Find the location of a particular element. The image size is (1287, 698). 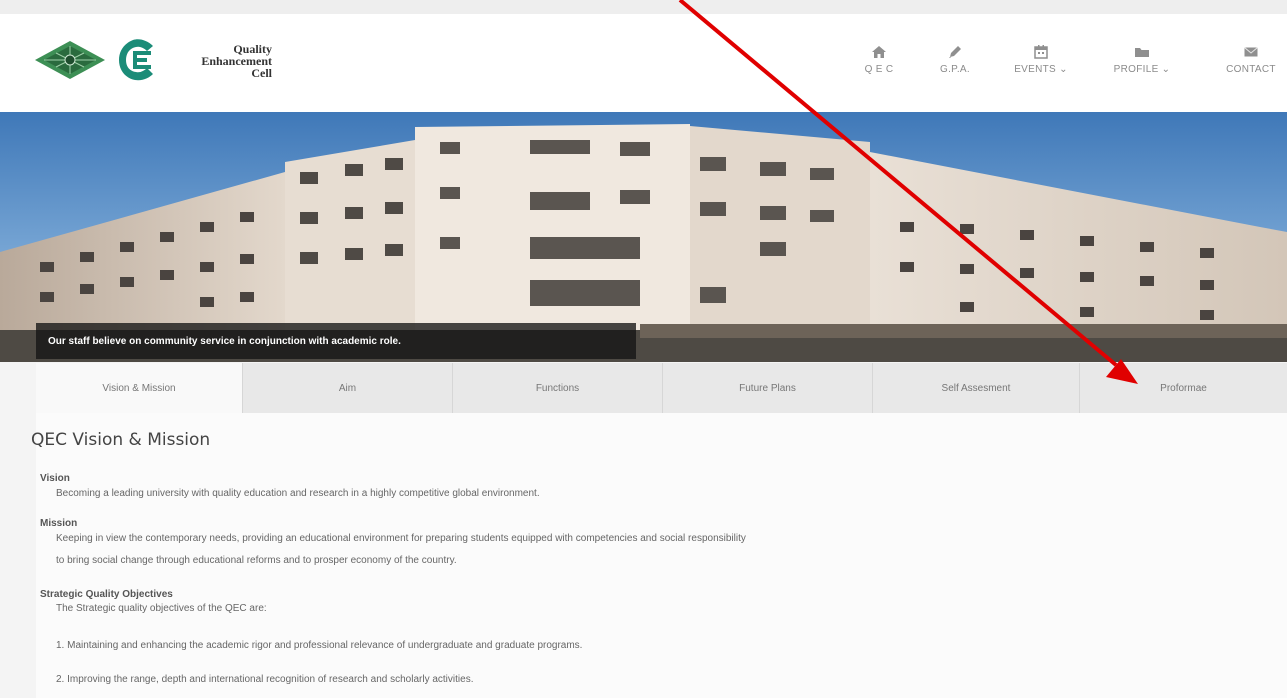

tab-proformae: Proformae is located at coordinates (1183, 388).